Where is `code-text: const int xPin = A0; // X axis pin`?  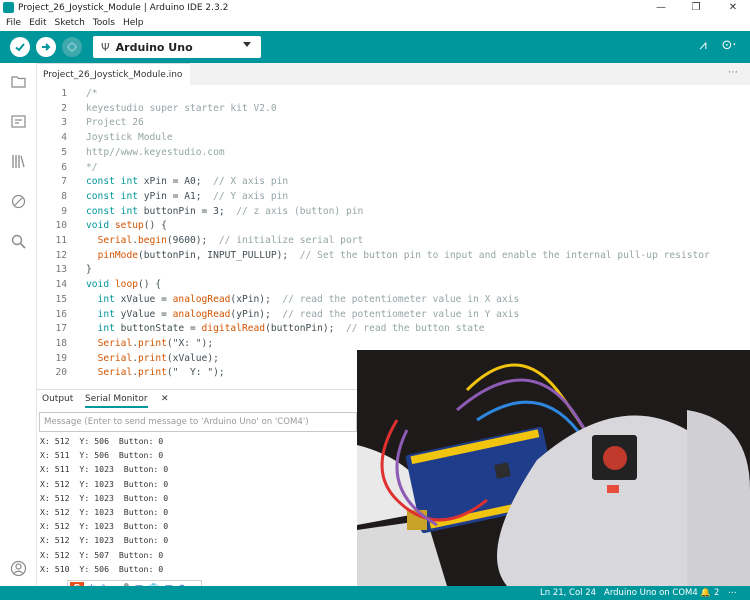
code-text: const int xPin = A0; // X axis pin is located at coordinates (187, 181).